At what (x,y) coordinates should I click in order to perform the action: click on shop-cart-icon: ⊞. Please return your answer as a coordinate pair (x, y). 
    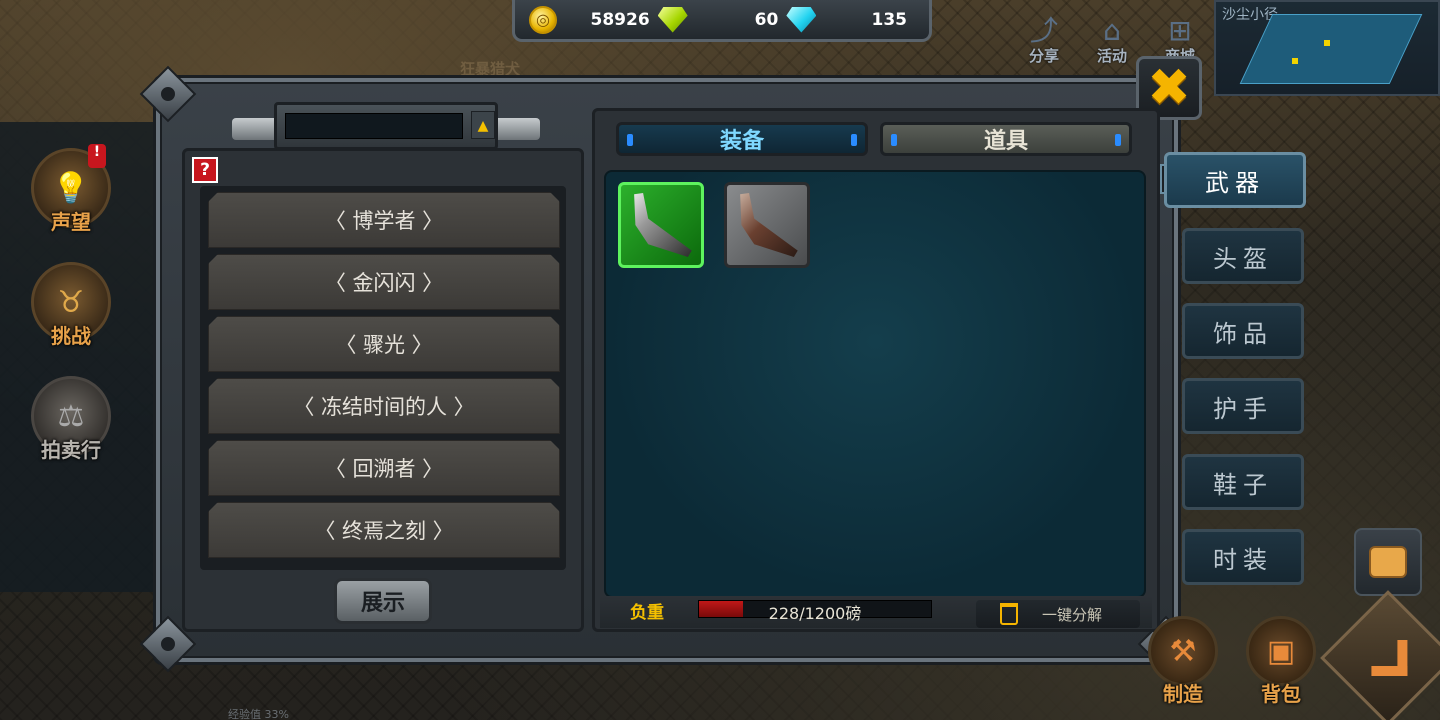
    Looking at the image, I should click on (1180, 30).